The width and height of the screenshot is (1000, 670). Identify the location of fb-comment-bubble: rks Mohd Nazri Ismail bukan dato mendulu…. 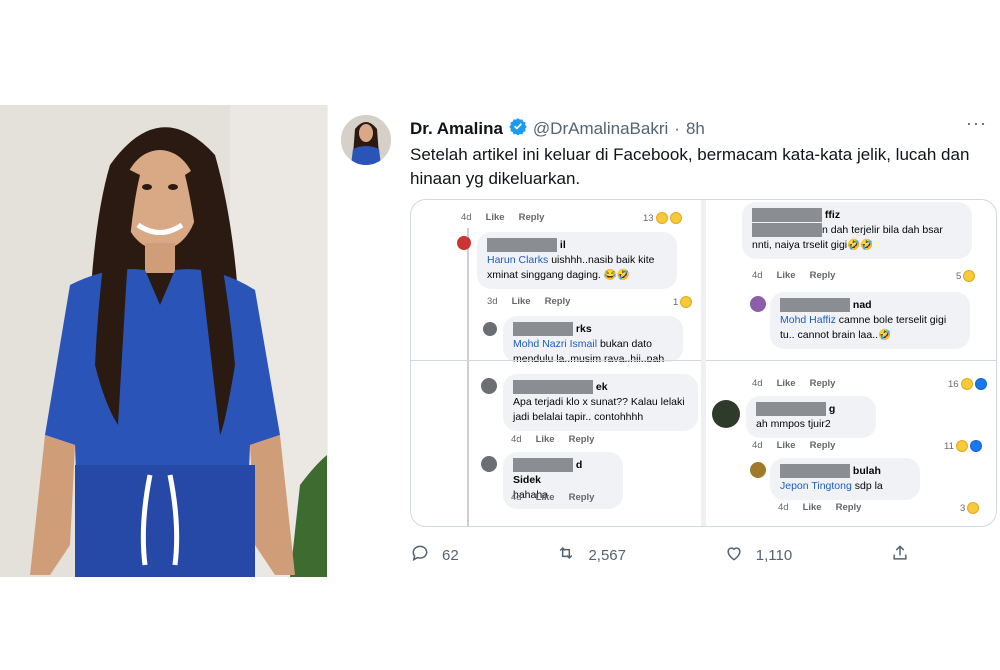
(593, 339).